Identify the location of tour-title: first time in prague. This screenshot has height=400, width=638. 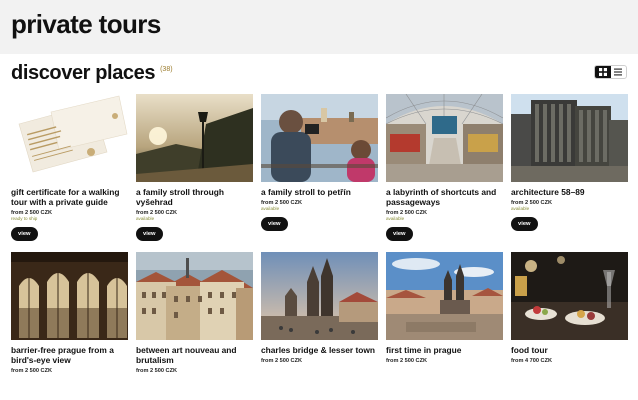
(444, 350).